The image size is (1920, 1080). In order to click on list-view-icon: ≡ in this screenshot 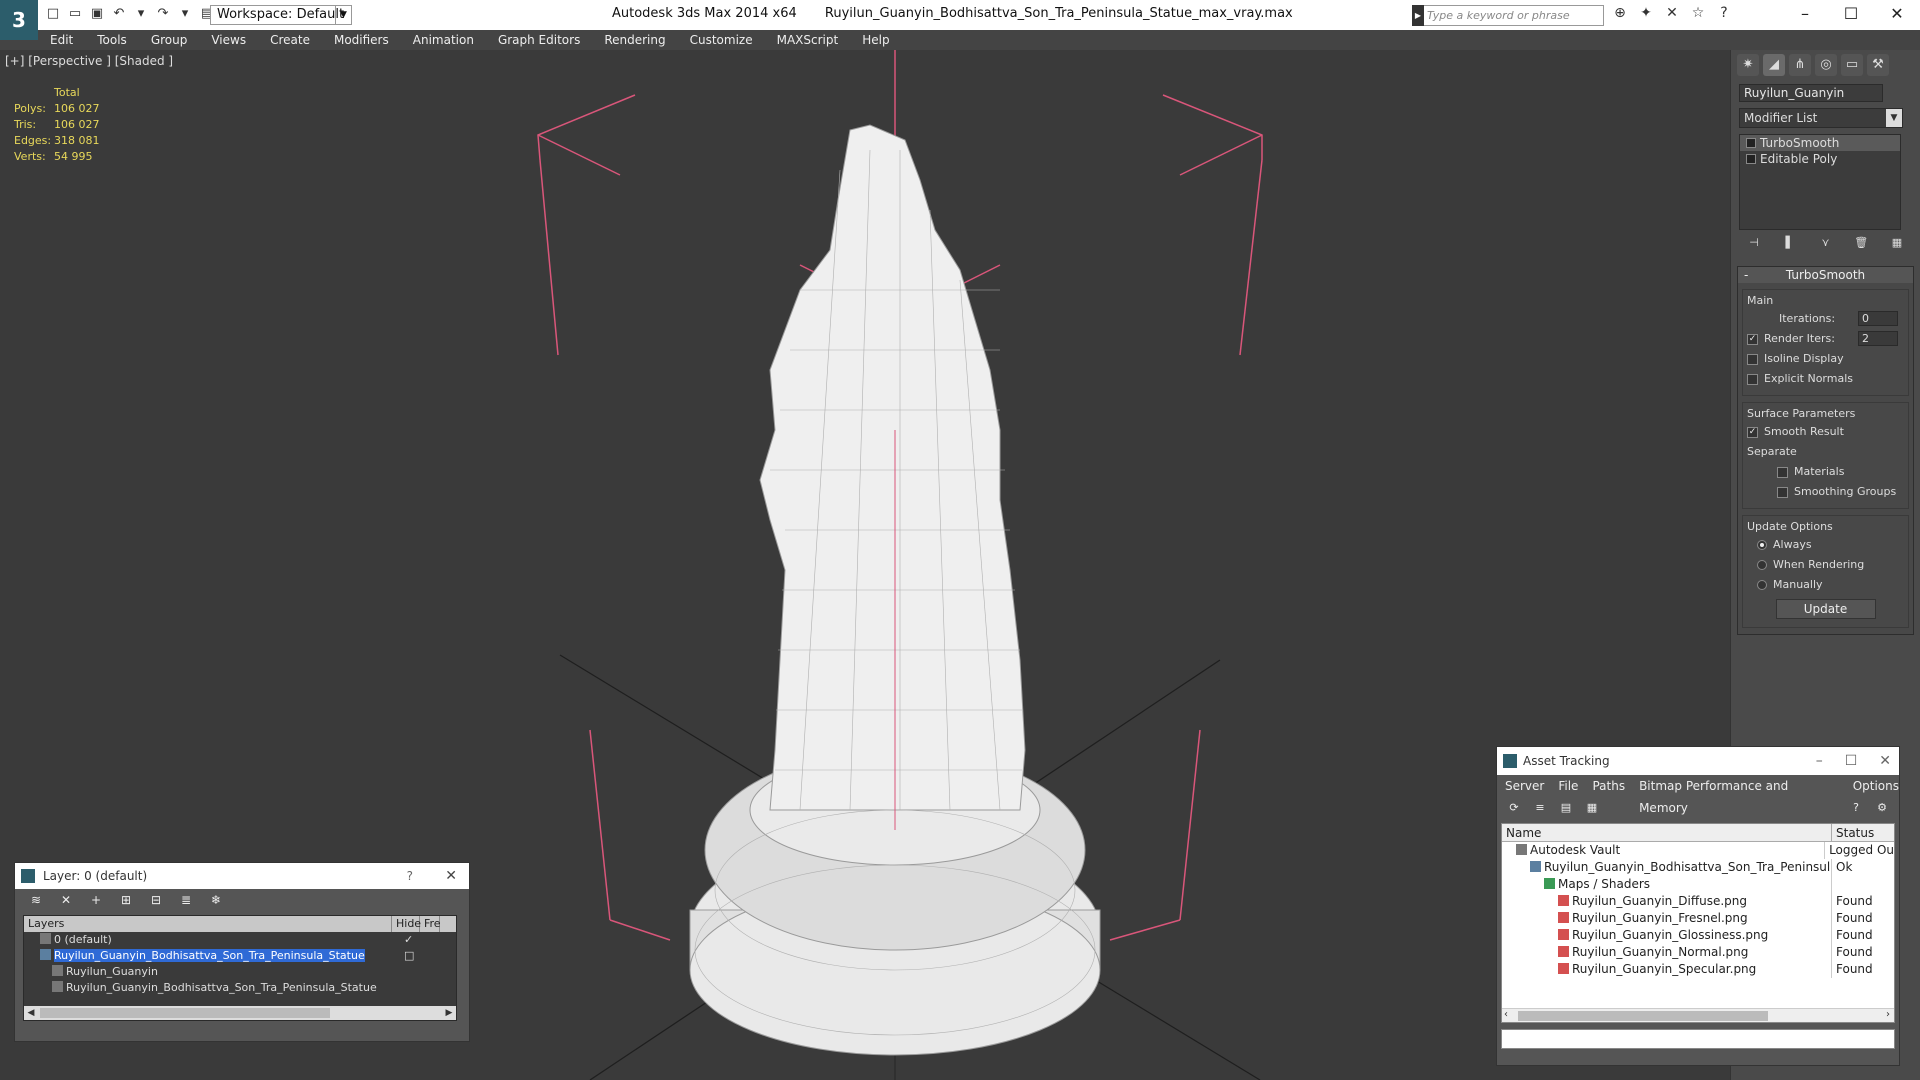, I will do `click(1540, 810)`.